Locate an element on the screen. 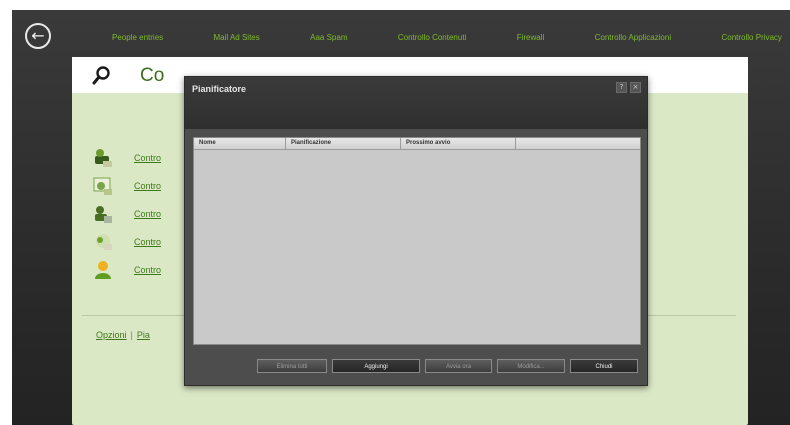  column-header-name: Nome is located at coordinates (240, 143).